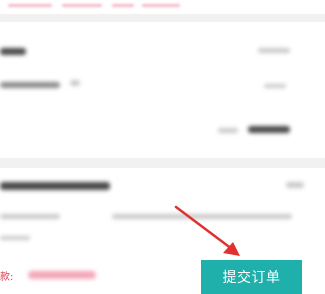 The height and width of the screenshot is (294, 325). I want to click on payment-label: 款:, so click(7, 277).